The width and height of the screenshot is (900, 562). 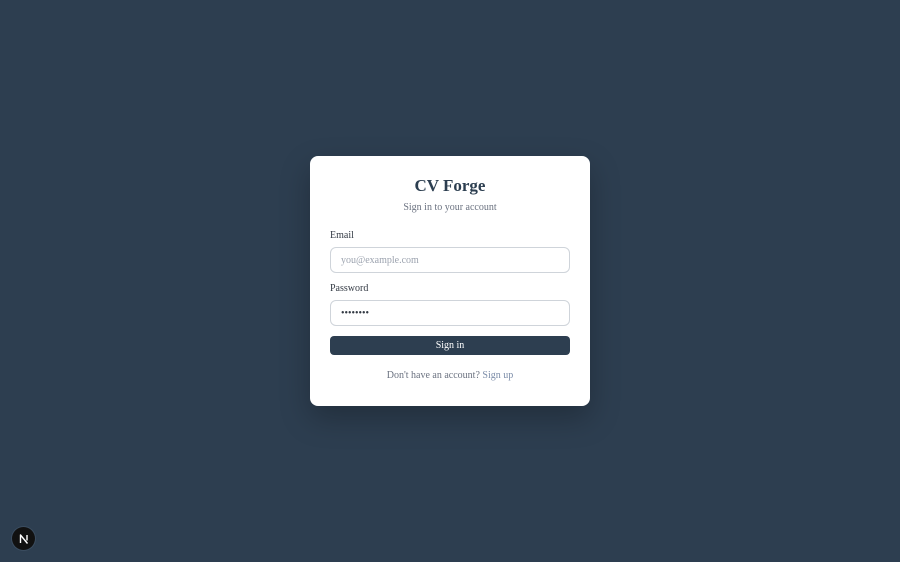 I want to click on password-field, so click(x=450, y=313).